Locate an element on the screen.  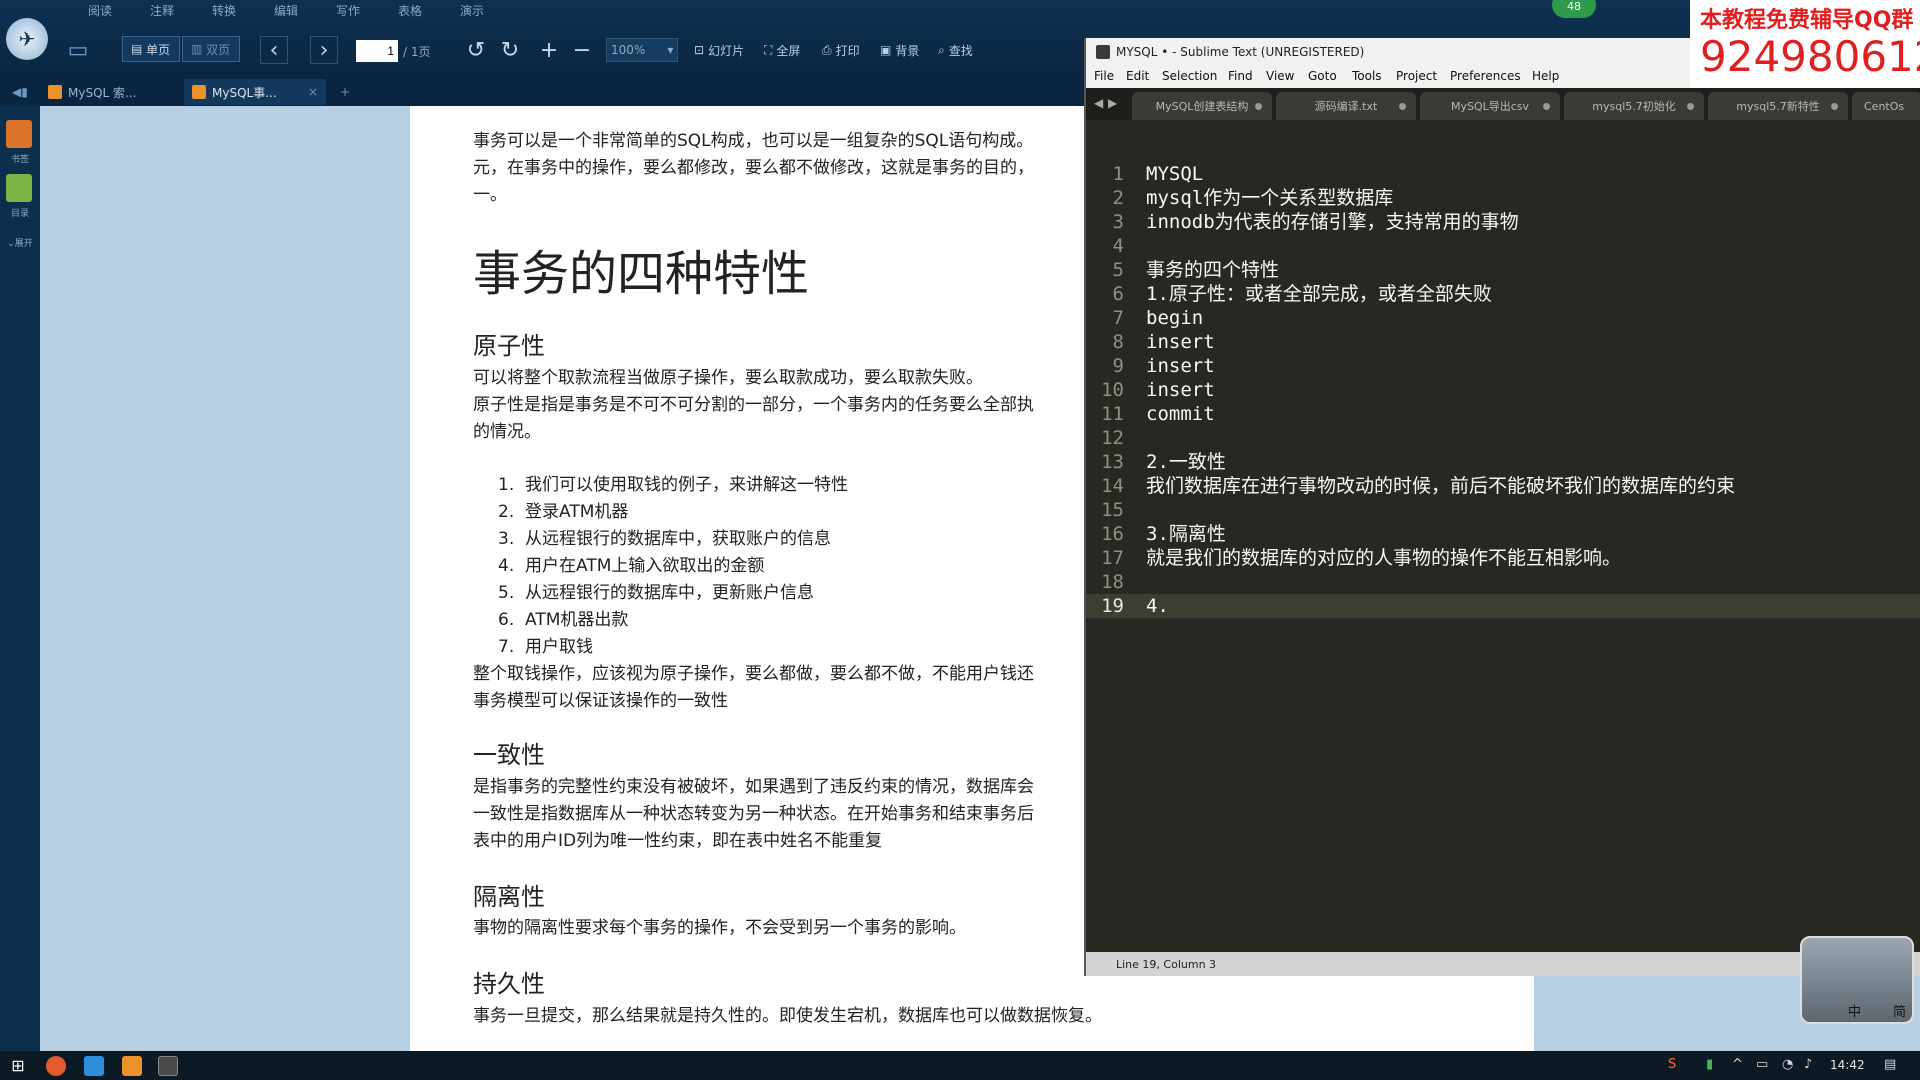
sublime-tab: MySQL导出csv is located at coordinates (1490, 106).